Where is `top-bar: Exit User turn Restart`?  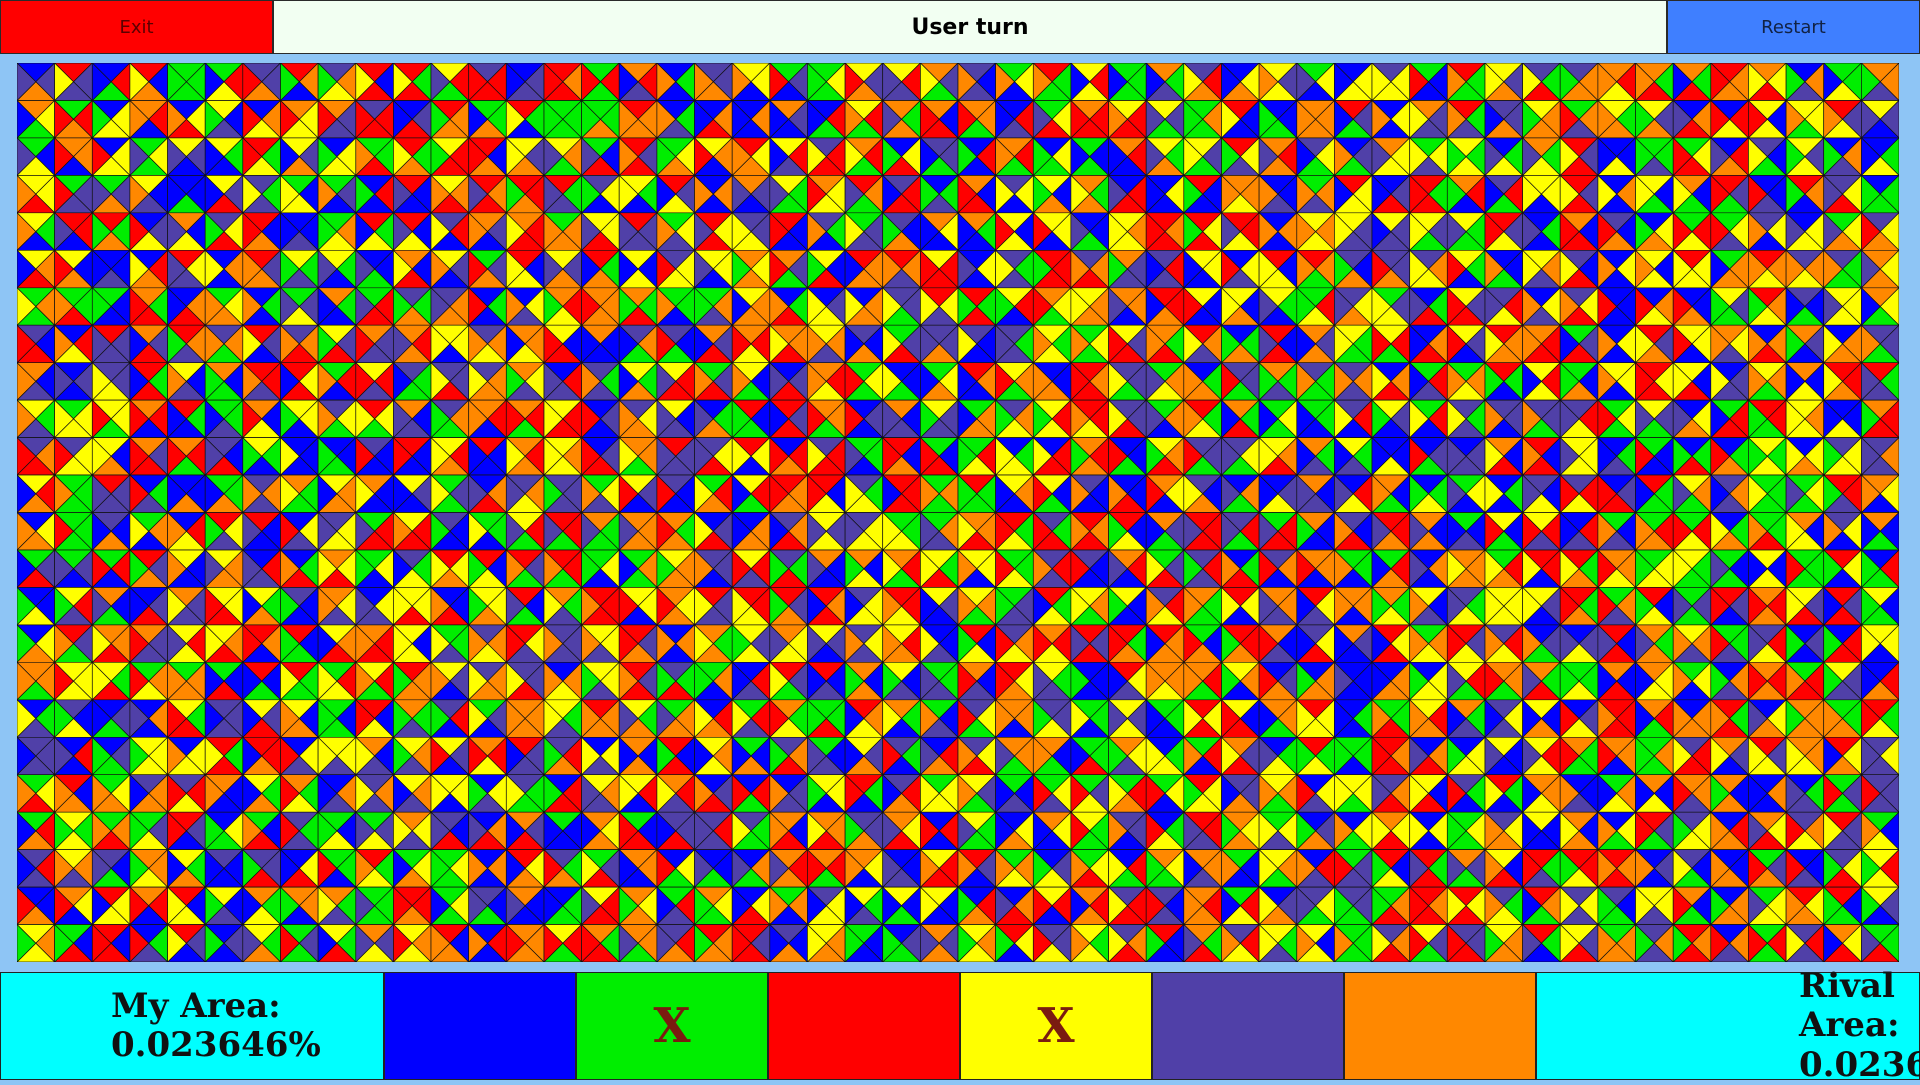
top-bar: Exit User turn Restart is located at coordinates (960, 27).